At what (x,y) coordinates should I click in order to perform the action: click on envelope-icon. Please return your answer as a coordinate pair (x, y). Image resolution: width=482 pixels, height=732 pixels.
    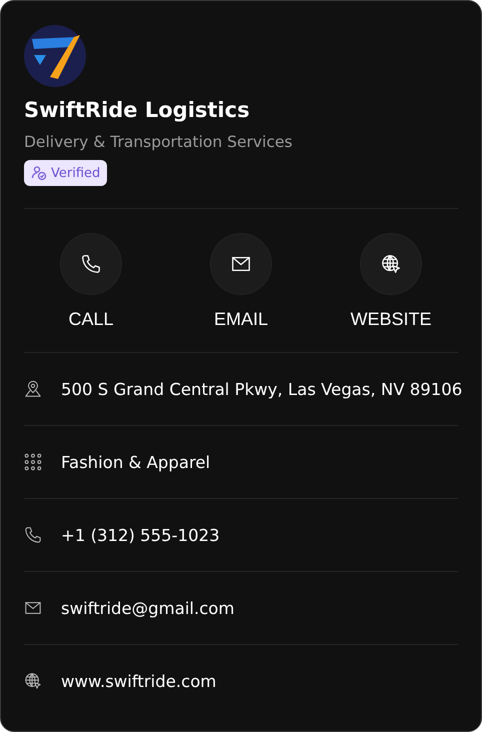
    Looking at the image, I should click on (33, 608).